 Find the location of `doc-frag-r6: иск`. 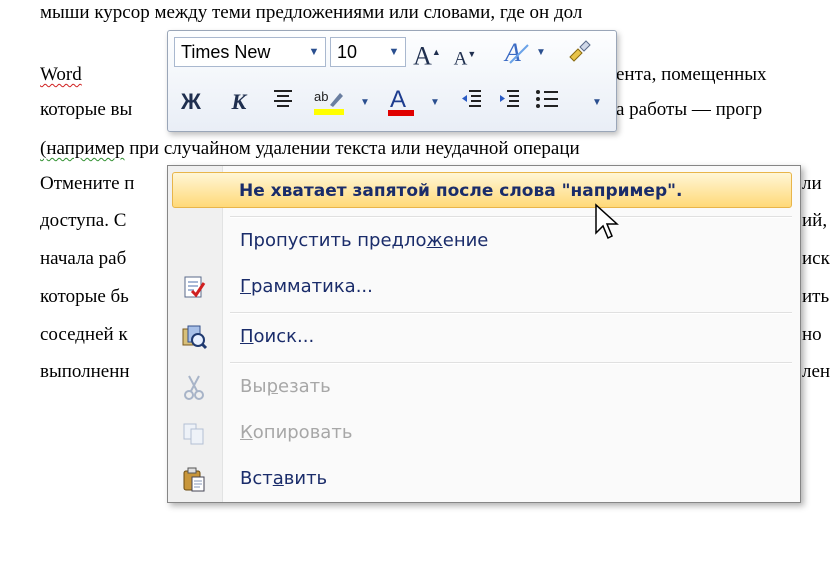

doc-frag-r6: иск is located at coordinates (816, 258).